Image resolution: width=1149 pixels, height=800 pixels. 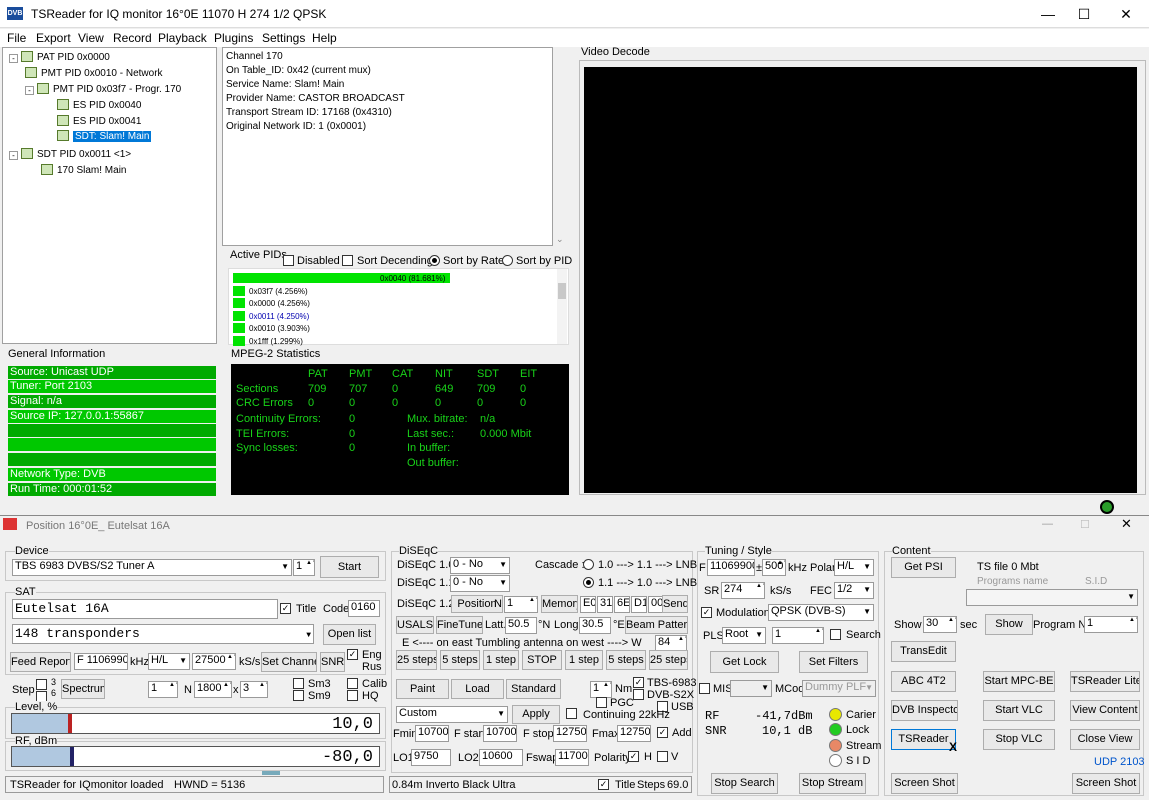 What do you see at coordinates (854, 567) in the screenshot?
I see `polar-select: H/L` at bounding box center [854, 567].